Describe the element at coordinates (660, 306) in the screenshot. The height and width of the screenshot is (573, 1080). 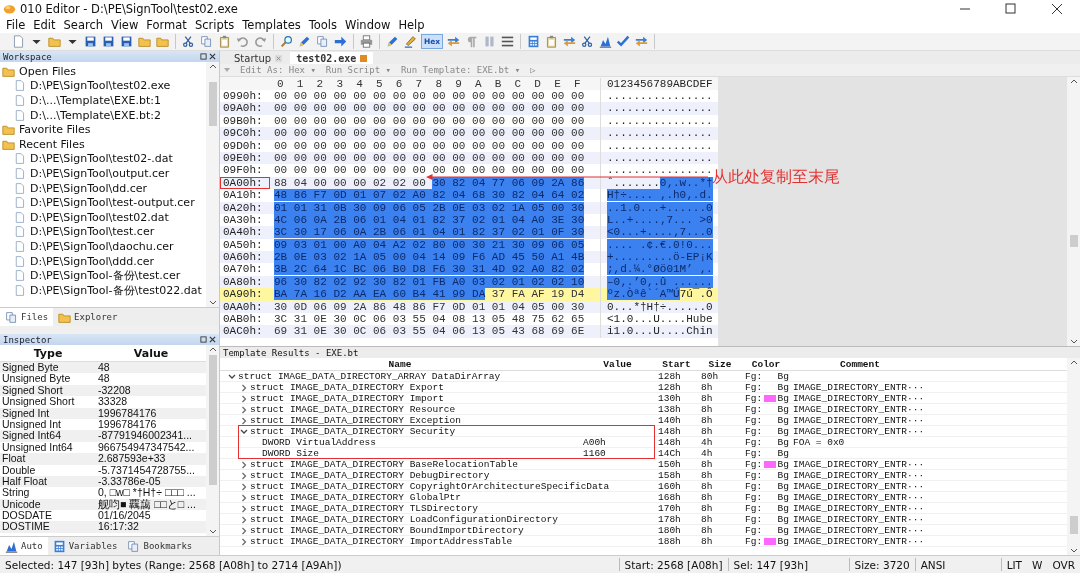
I see `ascii-text: 0...*†H†÷......0` at that location.